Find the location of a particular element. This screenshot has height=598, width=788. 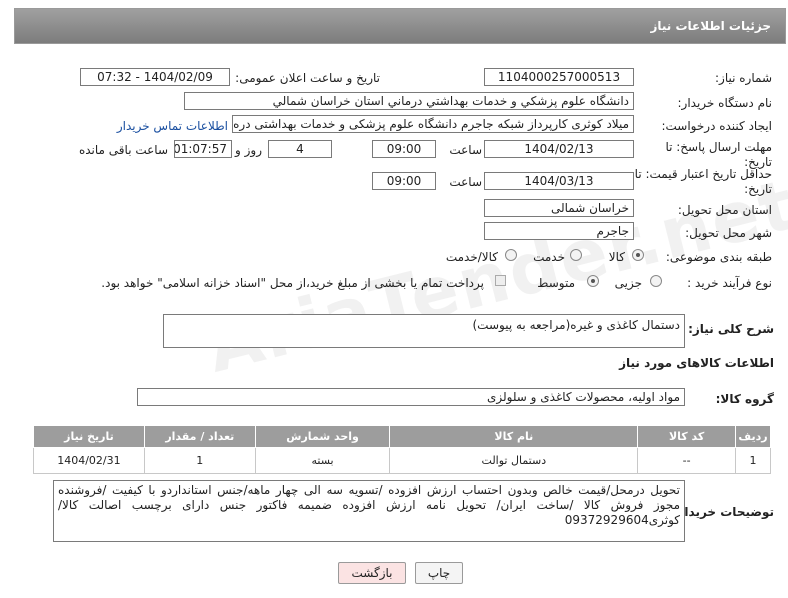

process-option-small: جزیی is located at coordinates (628, 283).